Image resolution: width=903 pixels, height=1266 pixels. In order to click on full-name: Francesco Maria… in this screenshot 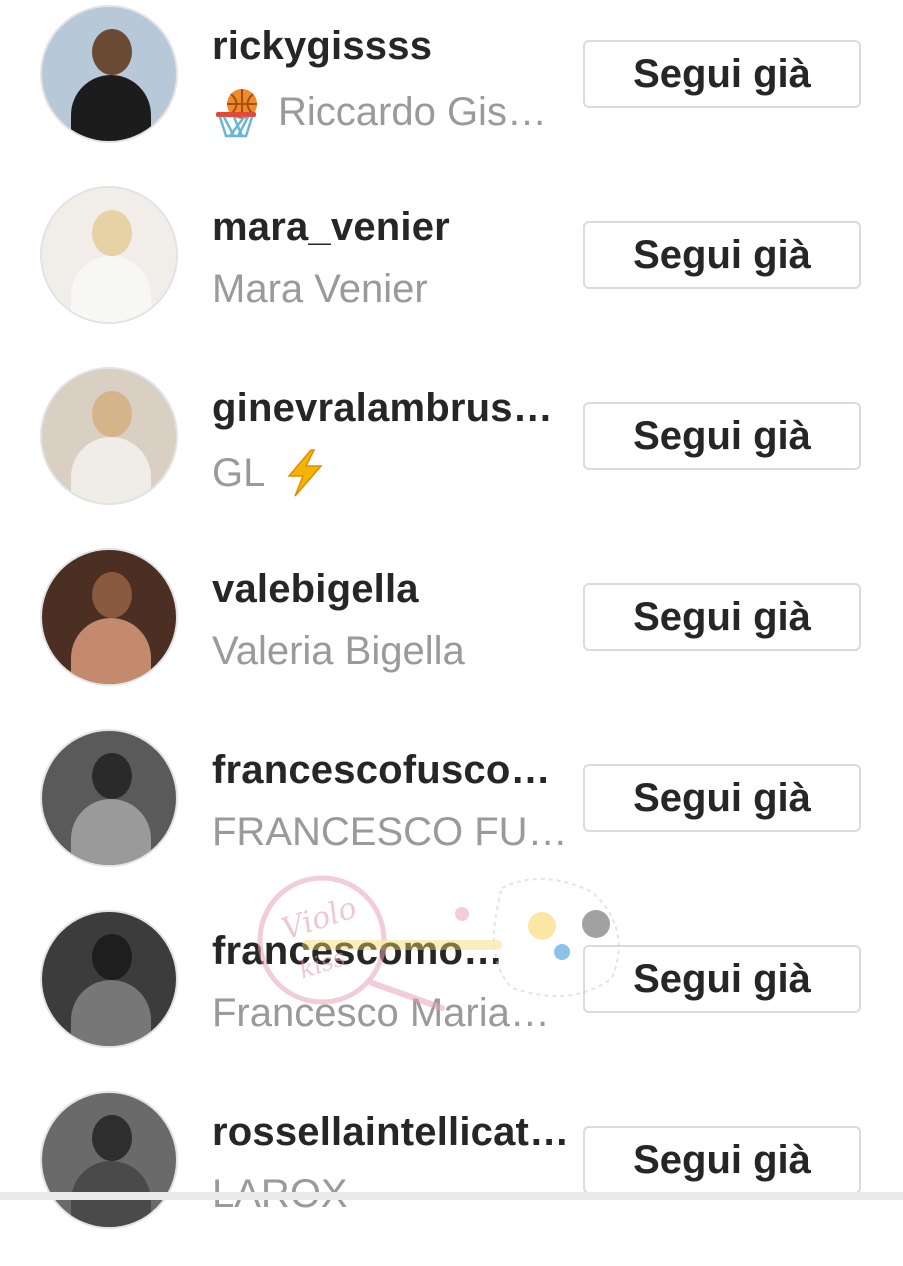, I will do `click(381, 1013)`.